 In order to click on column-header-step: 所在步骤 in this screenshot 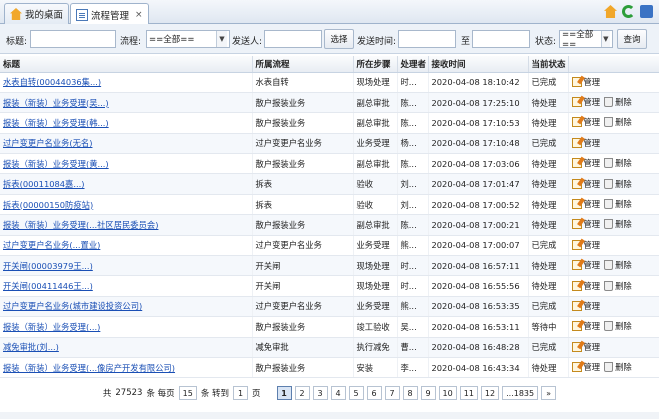, I will do `click(375, 64)`.